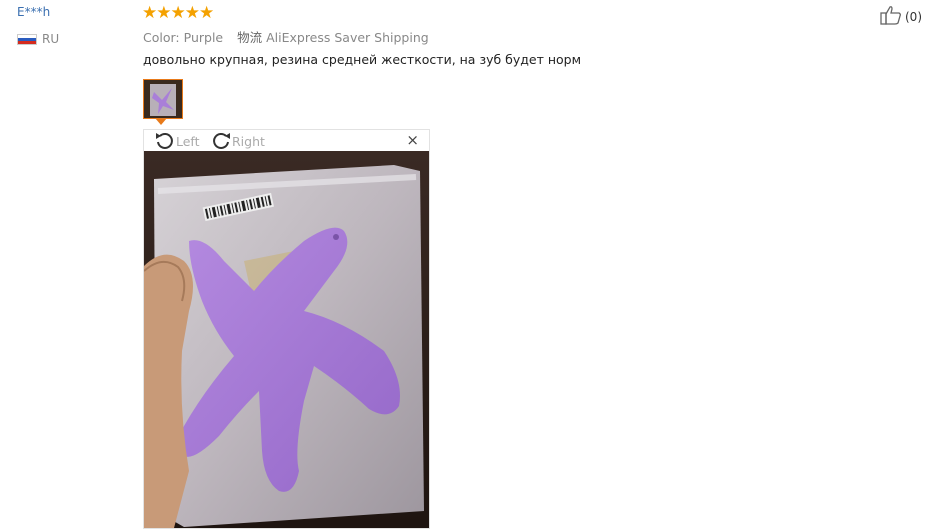 This screenshot has height=531, width=938. Describe the element at coordinates (347, 37) in the screenshot. I see `shipping-value: AliExpress Saver Shipping` at that location.